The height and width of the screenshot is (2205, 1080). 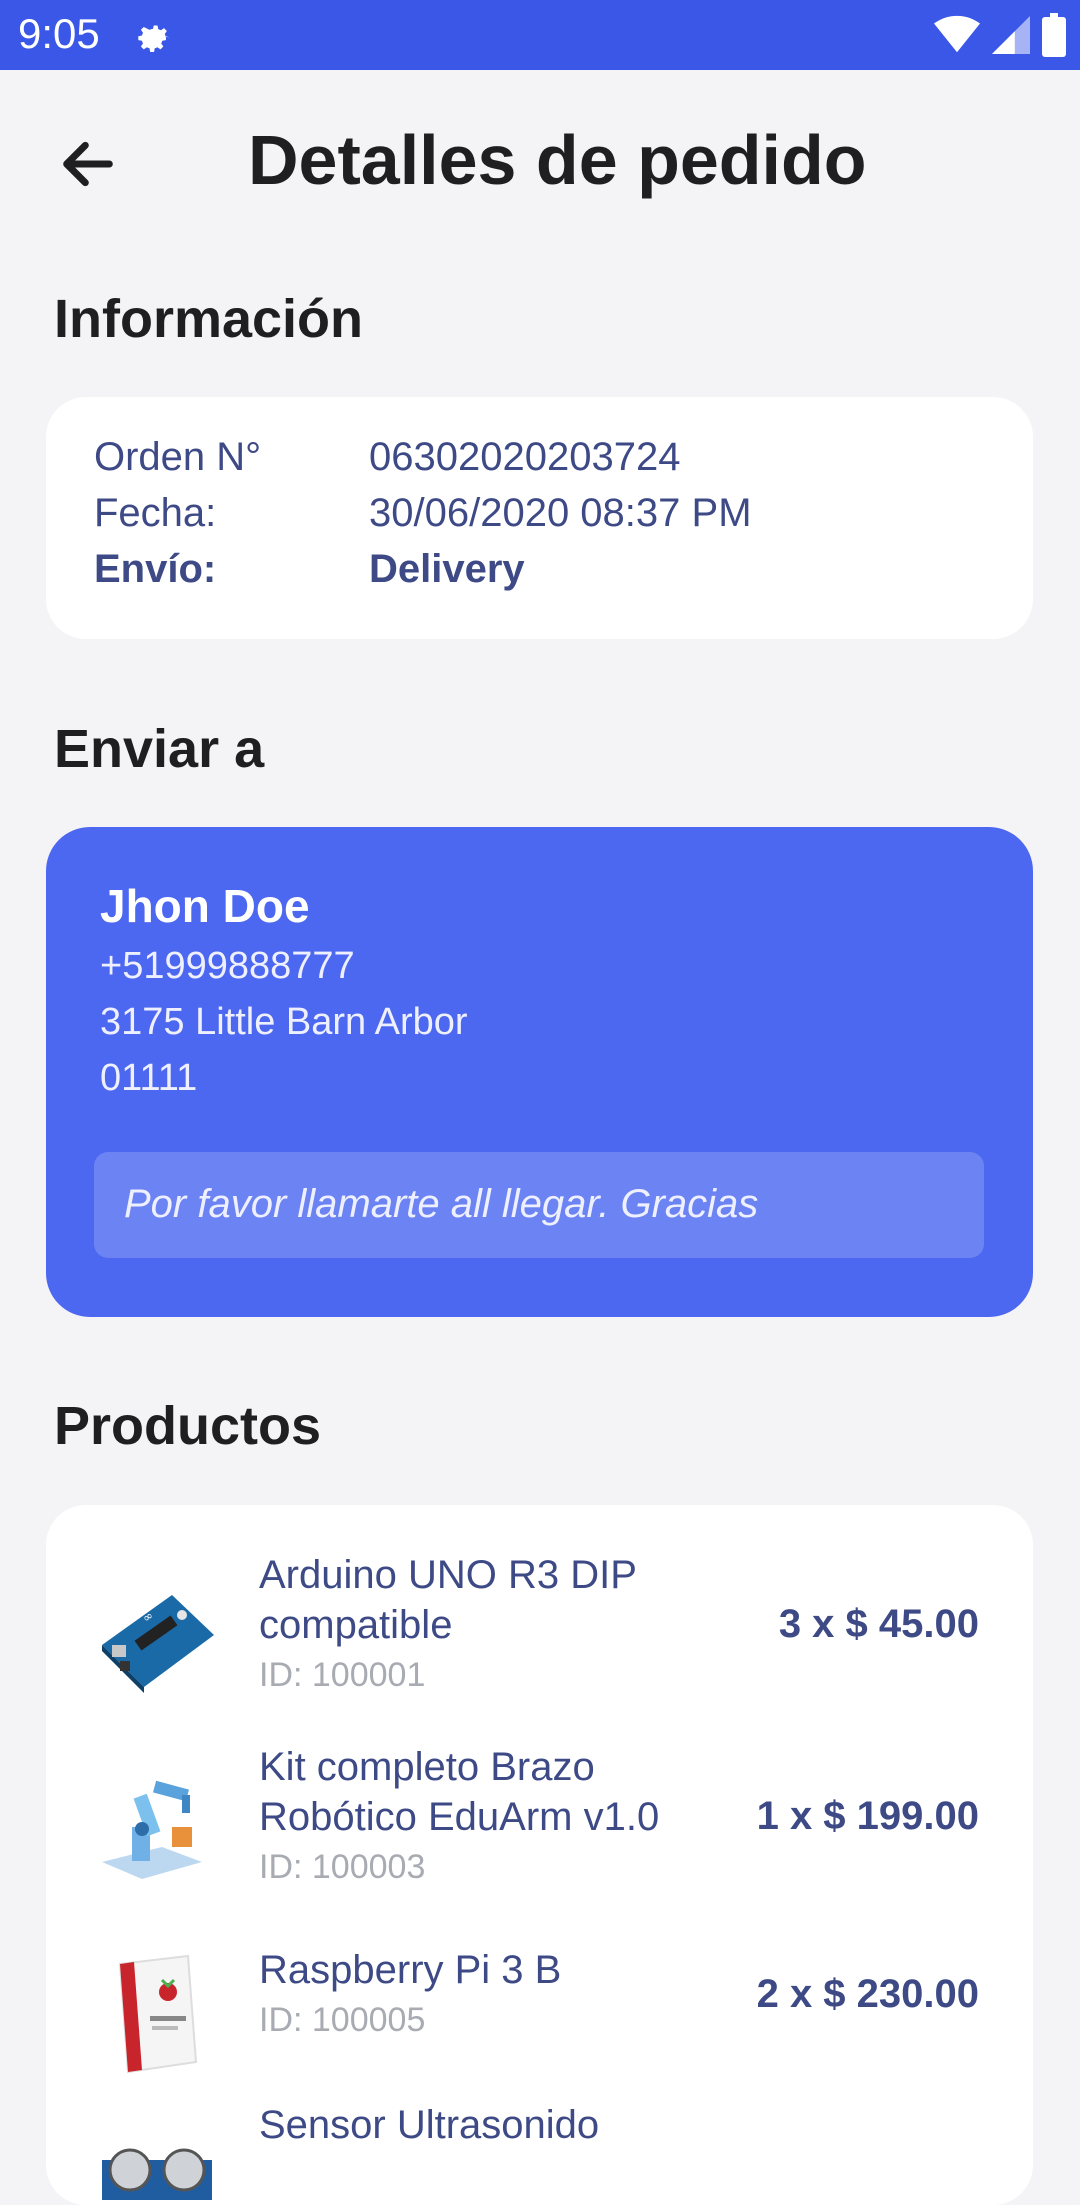 I want to click on recipient-postal-code: 01111, so click(x=149, y=1078).